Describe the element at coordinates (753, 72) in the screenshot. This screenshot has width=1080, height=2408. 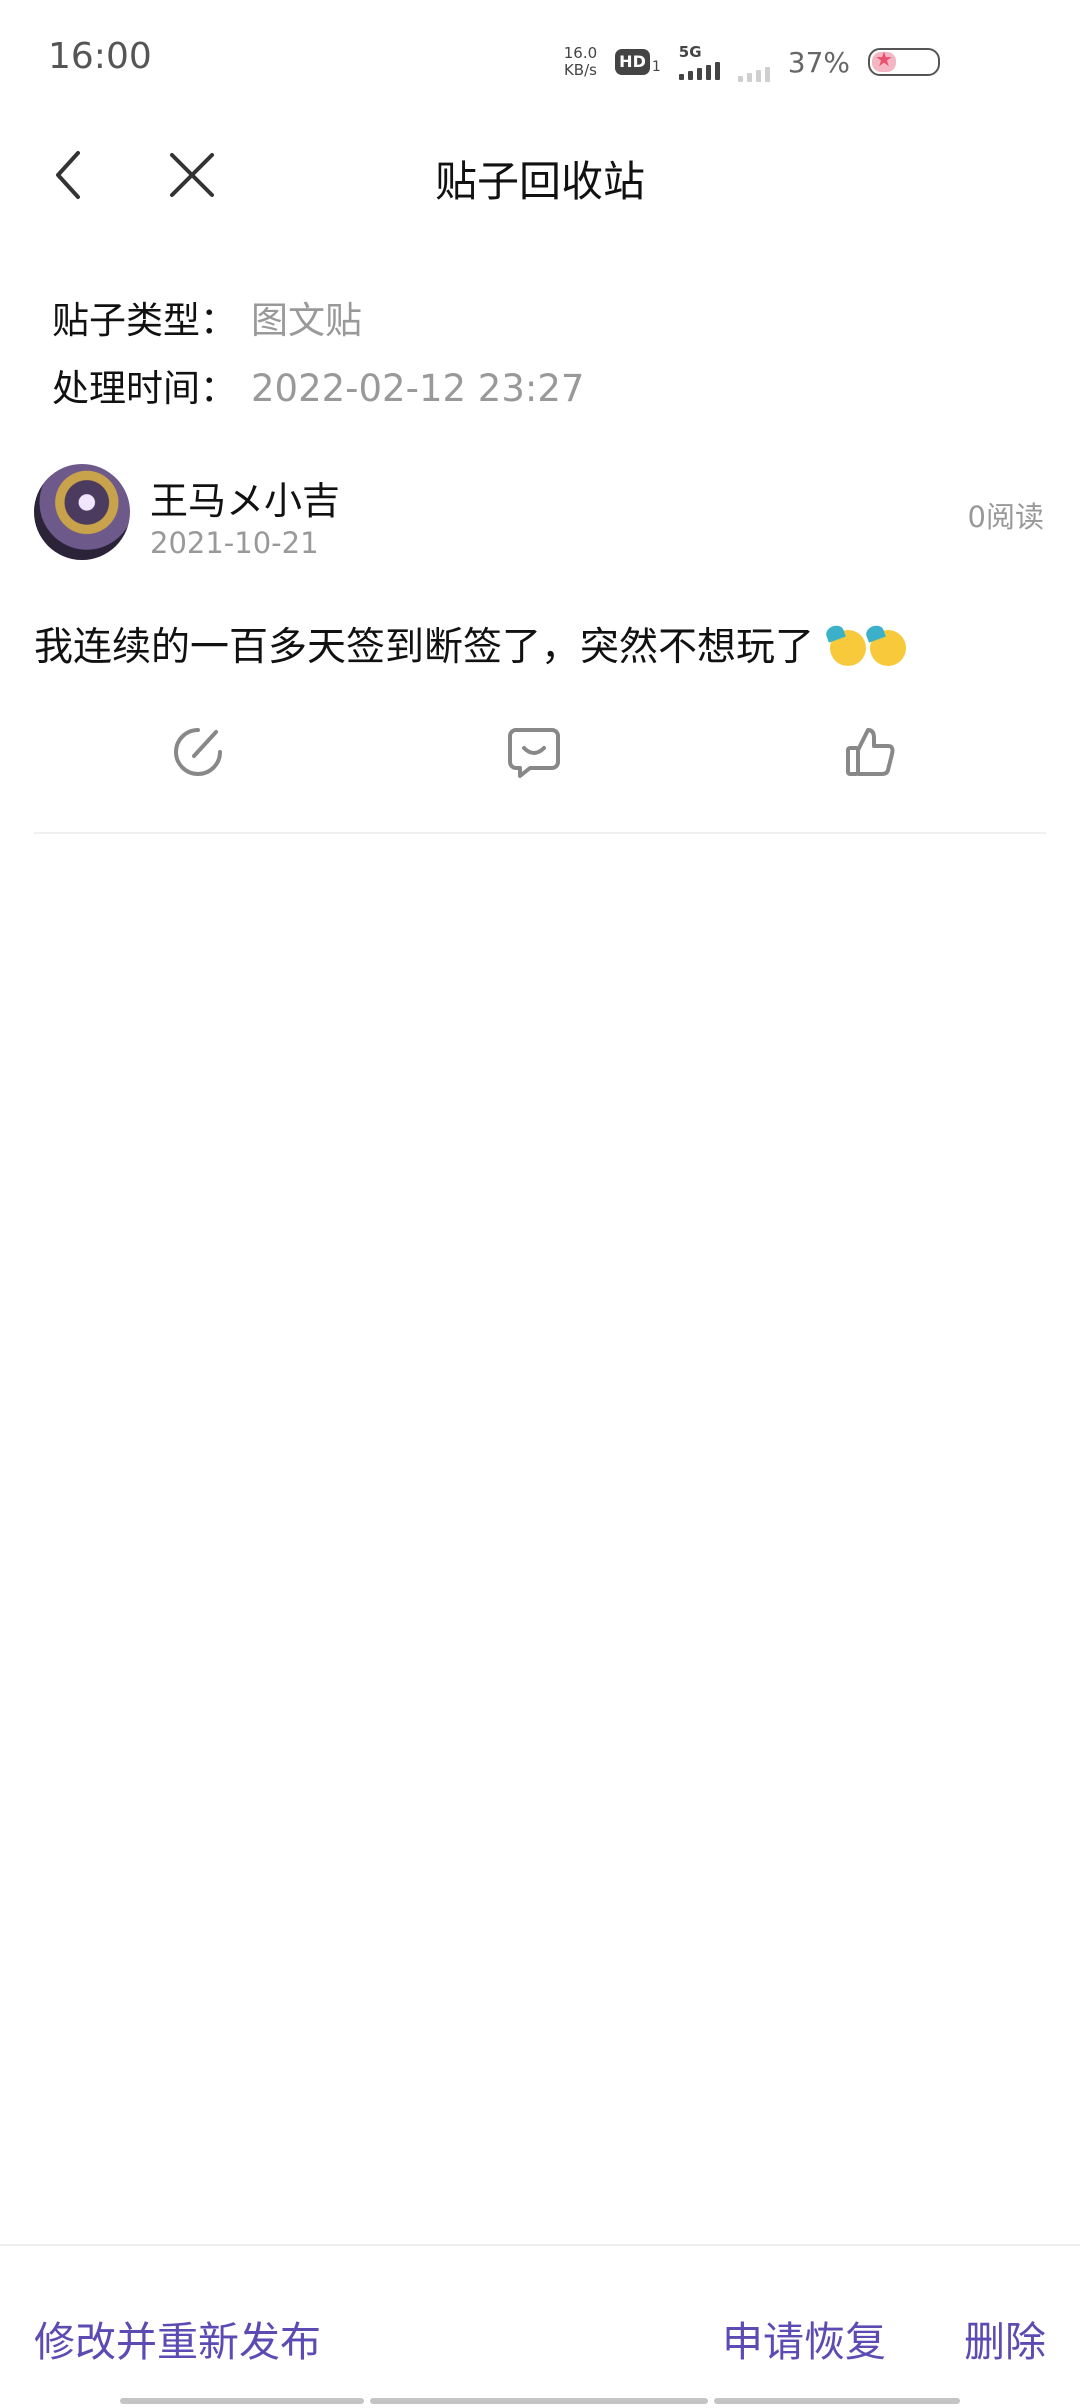
I see `signal-secondary-icon` at that location.